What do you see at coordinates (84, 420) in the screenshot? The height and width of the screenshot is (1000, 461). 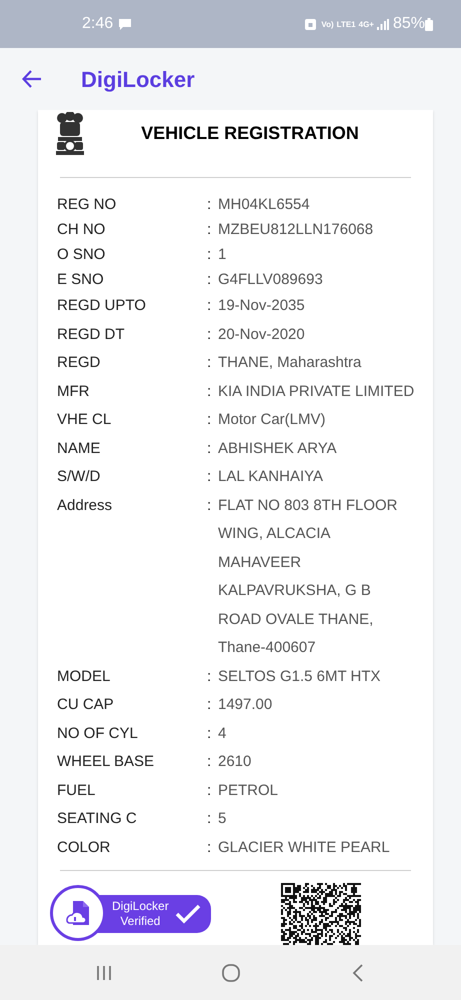 I see `field-label: VHE CL` at bounding box center [84, 420].